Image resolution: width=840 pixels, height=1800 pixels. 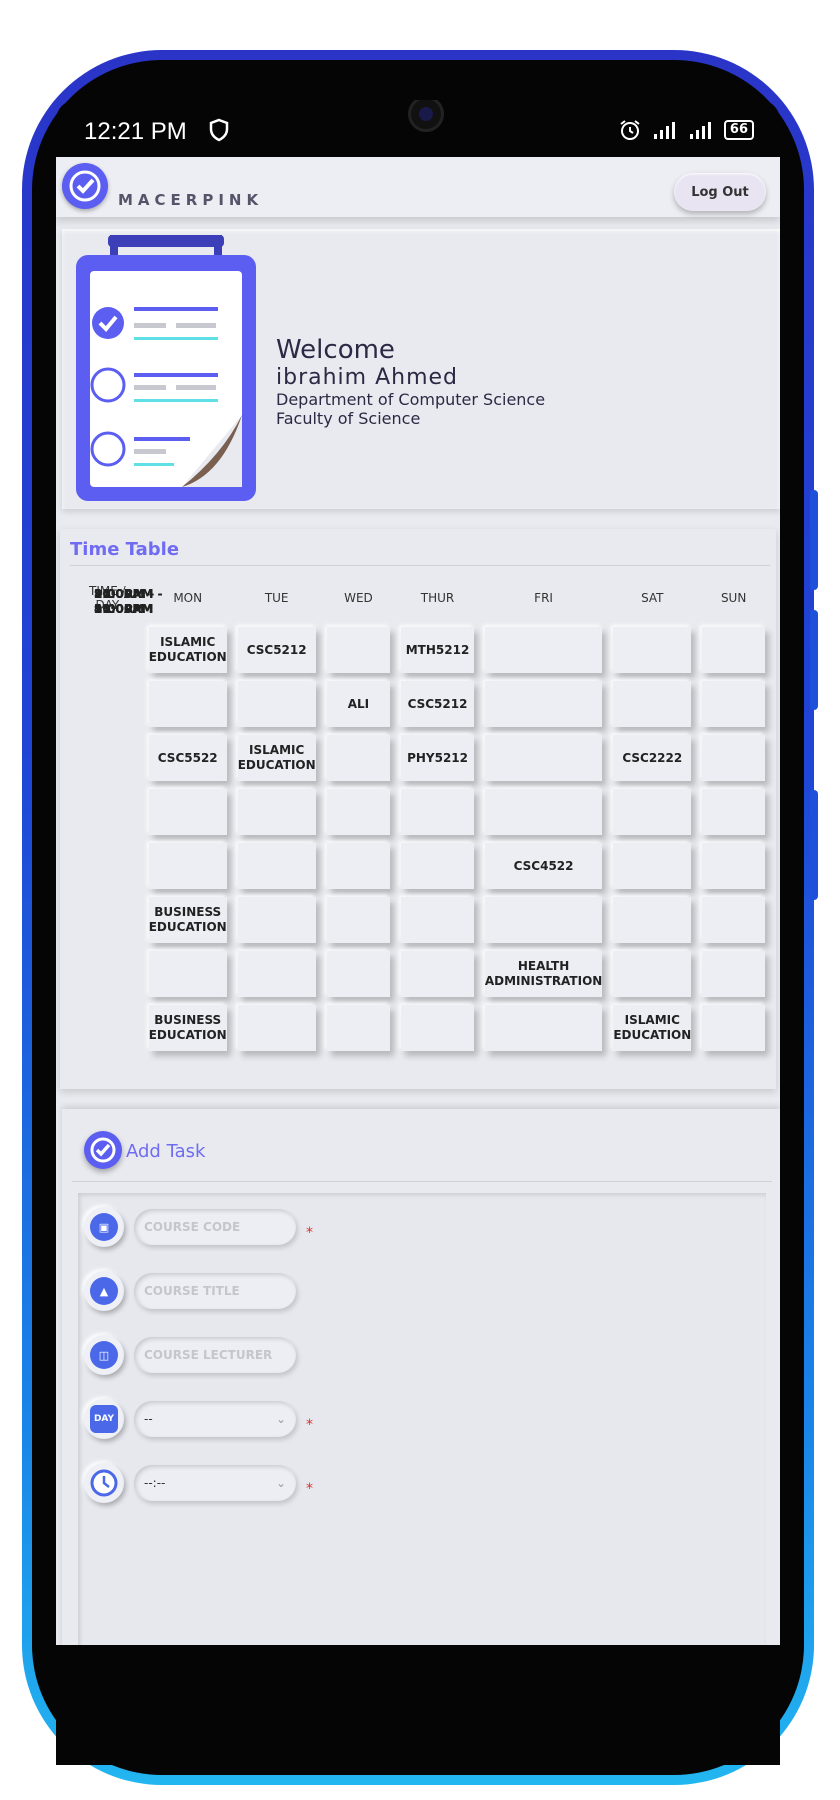 I want to click on battery-level: 66, so click(x=738, y=129).